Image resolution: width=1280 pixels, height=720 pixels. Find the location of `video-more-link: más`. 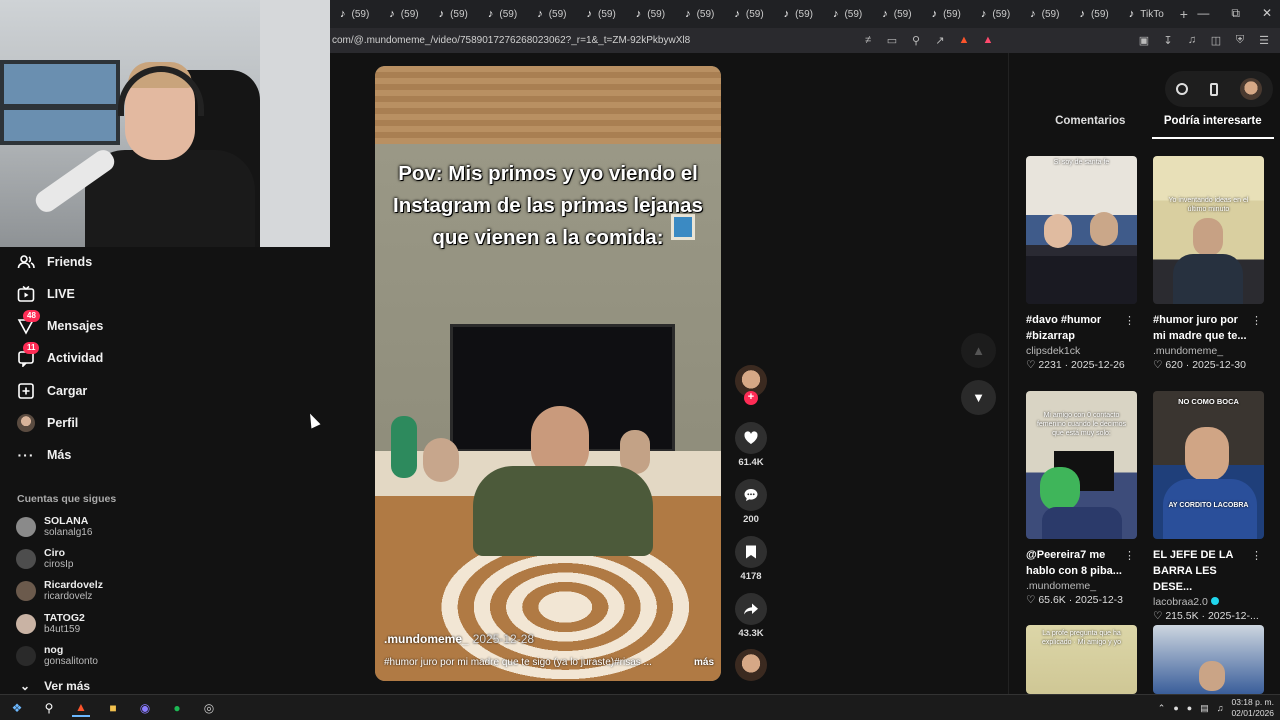

video-more-link: más is located at coordinates (704, 662).